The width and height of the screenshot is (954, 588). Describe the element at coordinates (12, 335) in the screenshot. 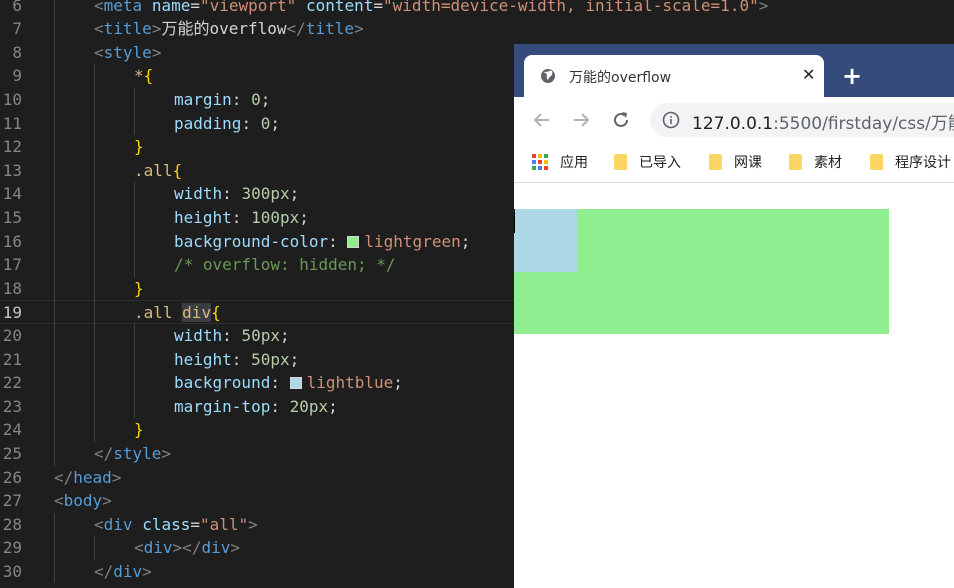

I see `line-number: 20` at that location.